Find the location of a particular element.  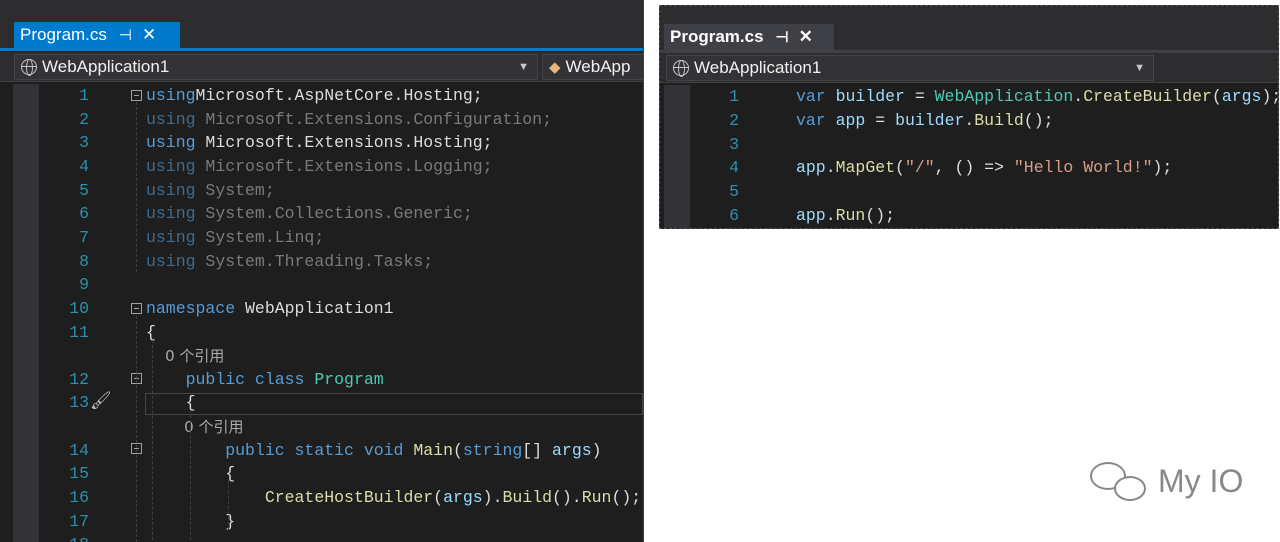

code-line: 8 using System.Threading.Tasks; is located at coordinates (321, 262).